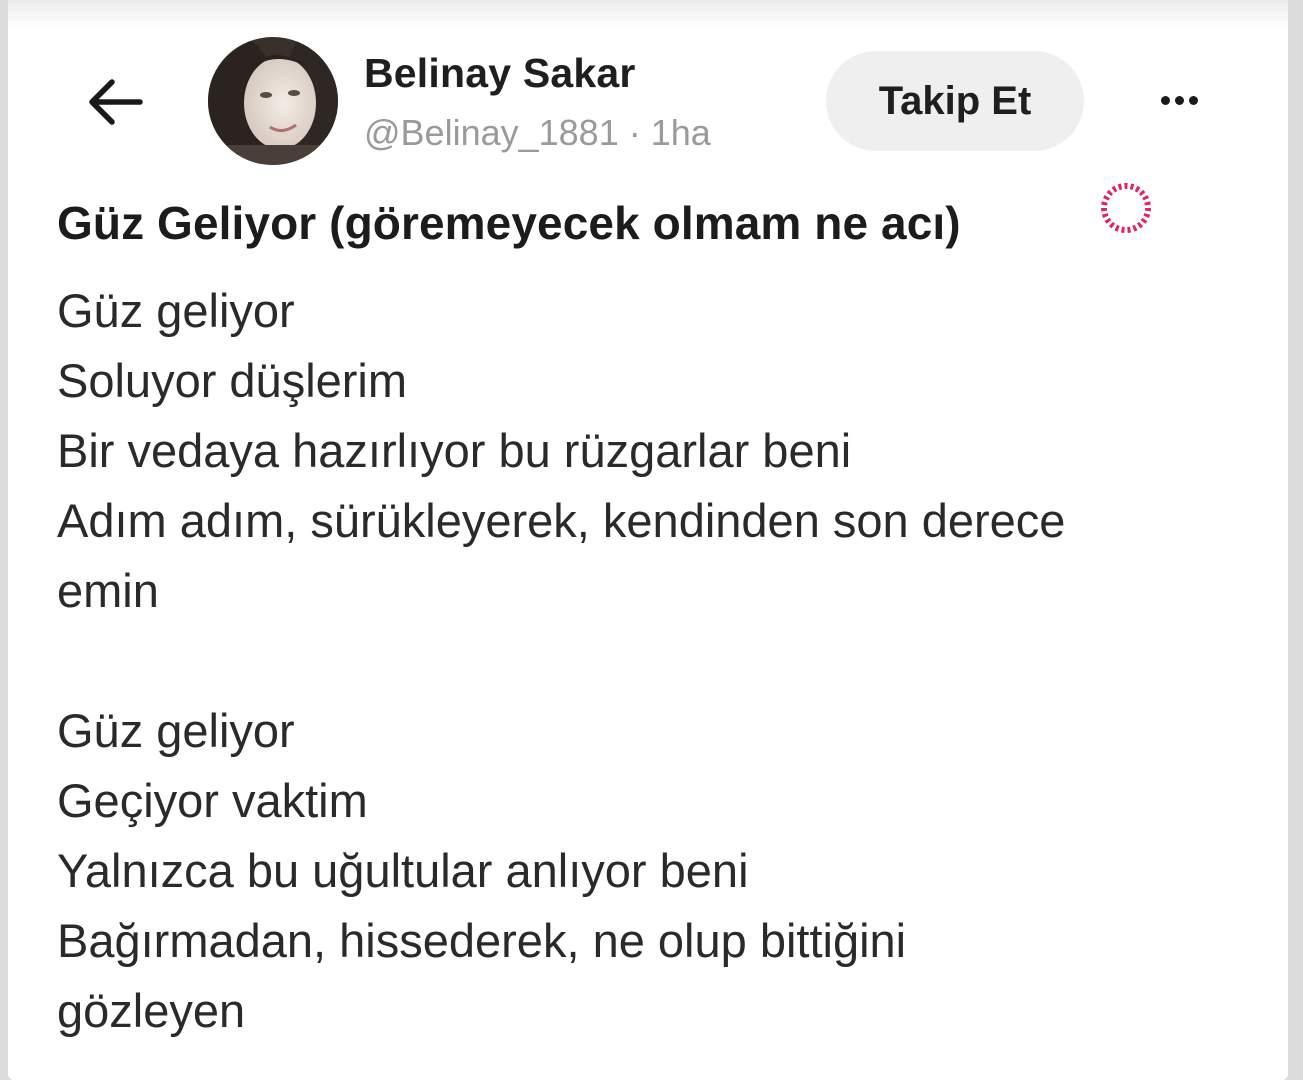  What do you see at coordinates (491, 132) in the screenshot?
I see `user-handle: @Belinay_1881` at bounding box center [491, 132].